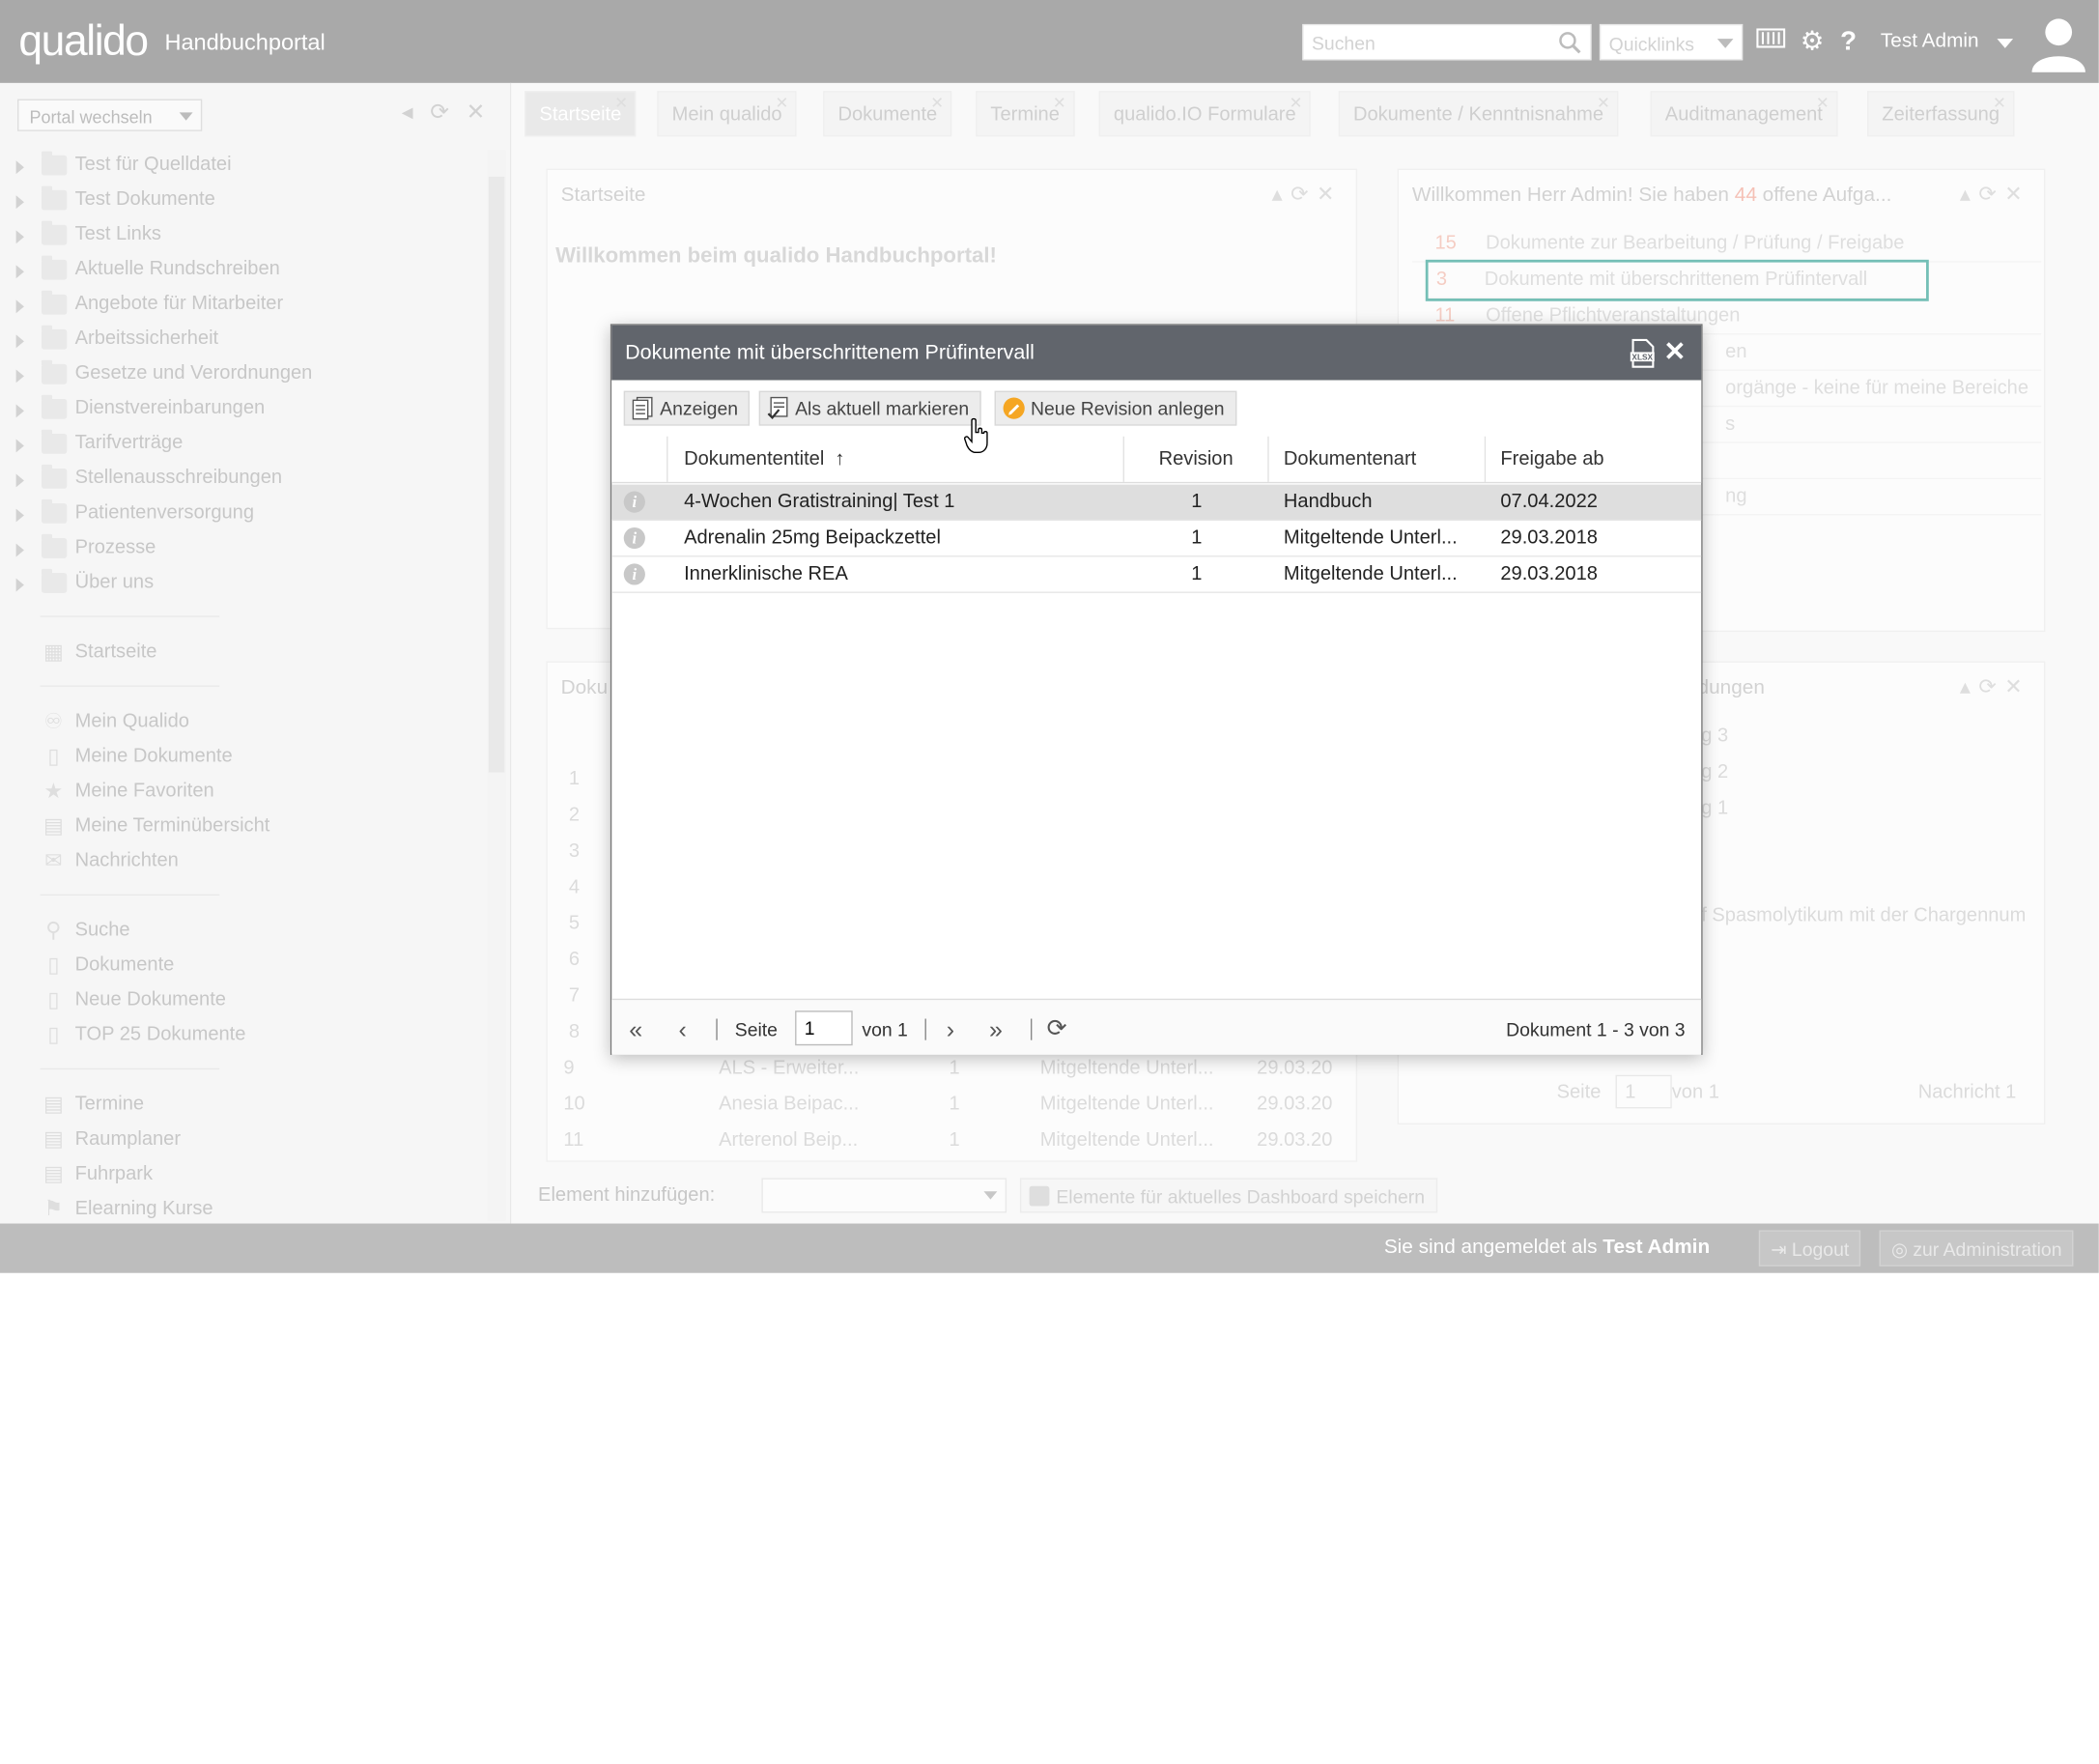 This screenshot has height=1764, width=2099. What do you see at coordinates (895, 459) in the screenshot?
I see `column-header-title: Dokumententitel ↑` at bounding box center [895, 459].